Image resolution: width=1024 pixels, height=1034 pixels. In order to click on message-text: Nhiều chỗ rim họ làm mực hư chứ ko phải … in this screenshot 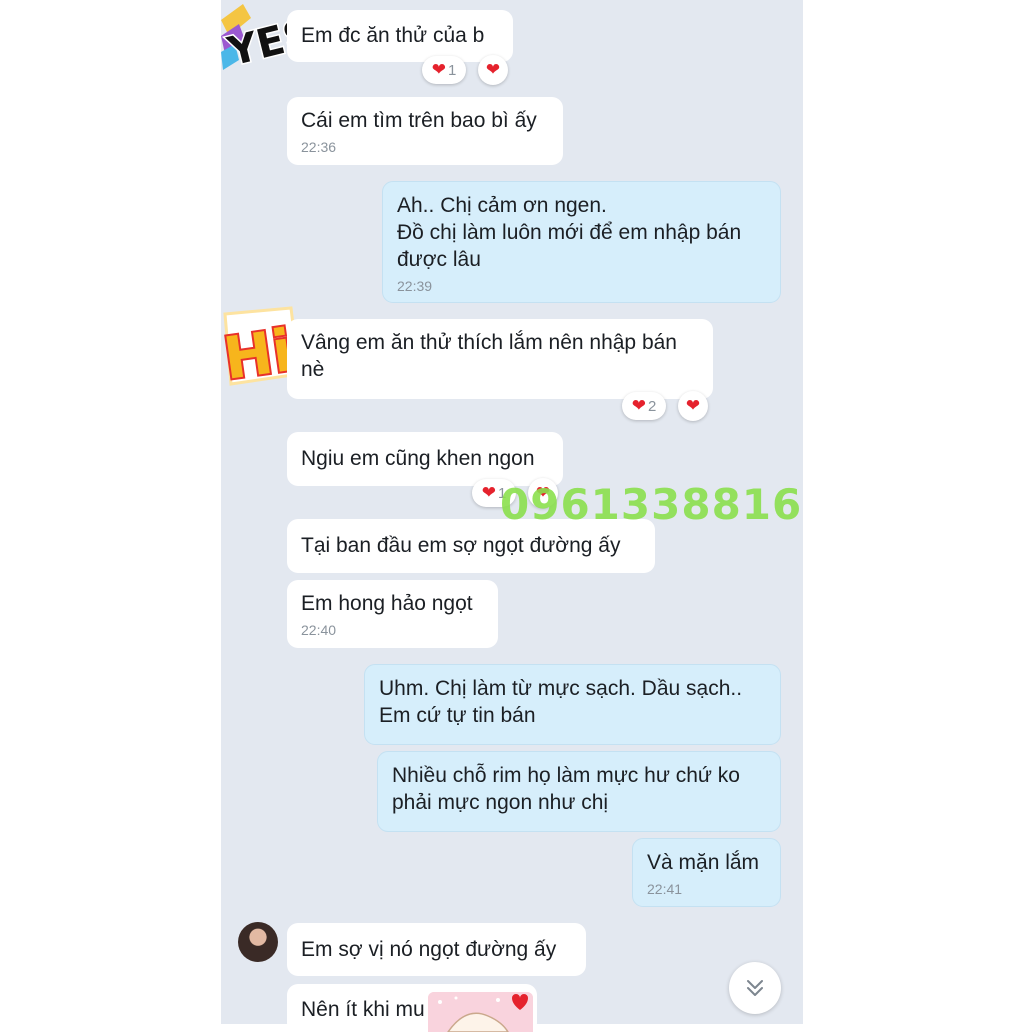, I will do `click(566, 789)`.